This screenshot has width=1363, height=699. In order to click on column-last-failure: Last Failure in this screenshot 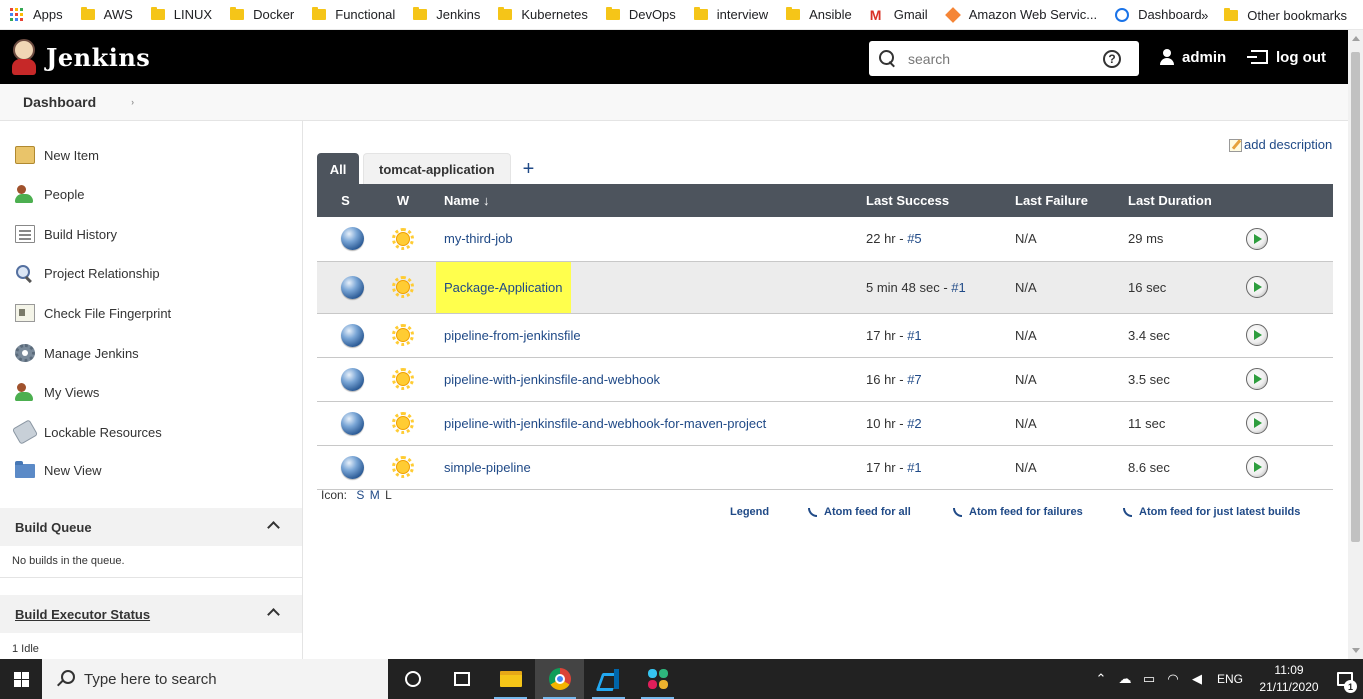, I will do `click(1059, 200)`.